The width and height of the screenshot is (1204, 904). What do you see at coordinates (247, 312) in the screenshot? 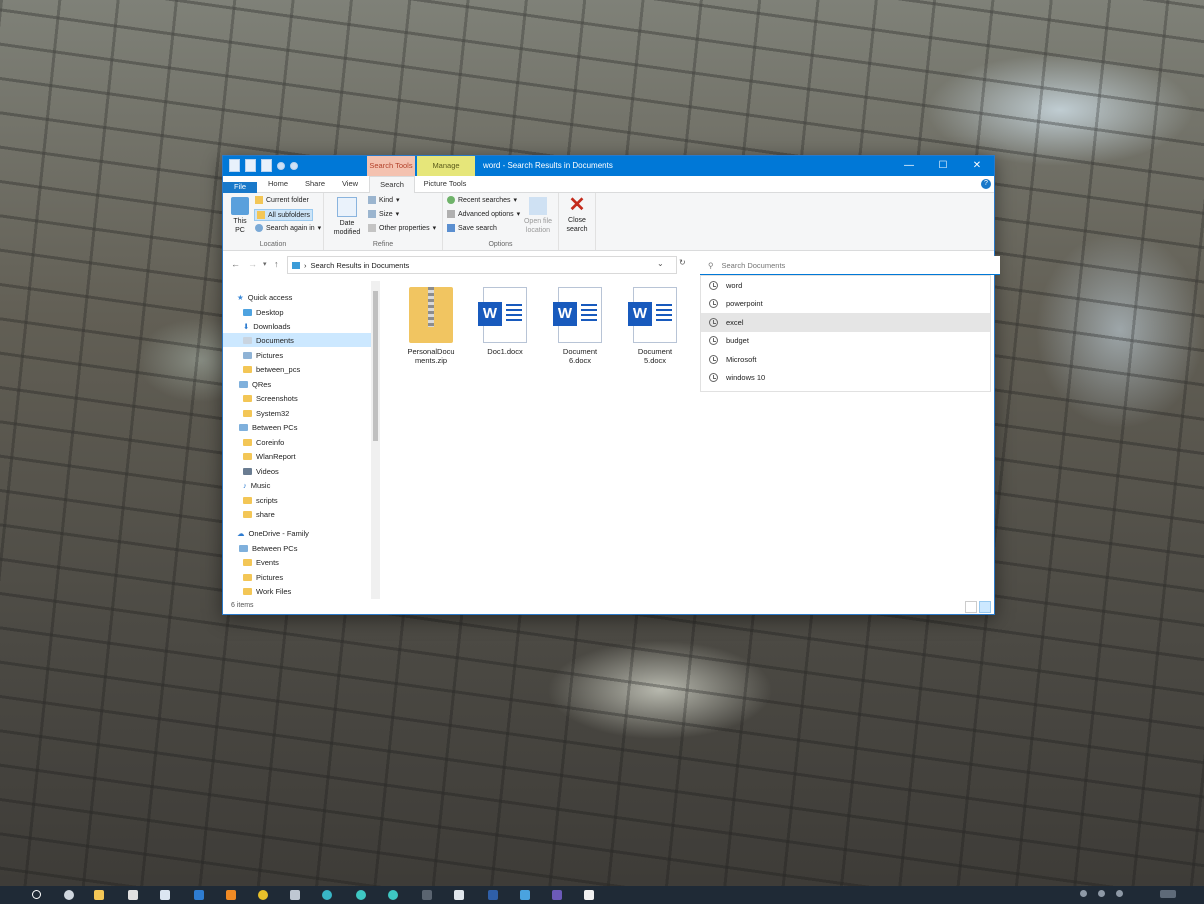
I see `desktop-icon` at bounding box center [247, 312].